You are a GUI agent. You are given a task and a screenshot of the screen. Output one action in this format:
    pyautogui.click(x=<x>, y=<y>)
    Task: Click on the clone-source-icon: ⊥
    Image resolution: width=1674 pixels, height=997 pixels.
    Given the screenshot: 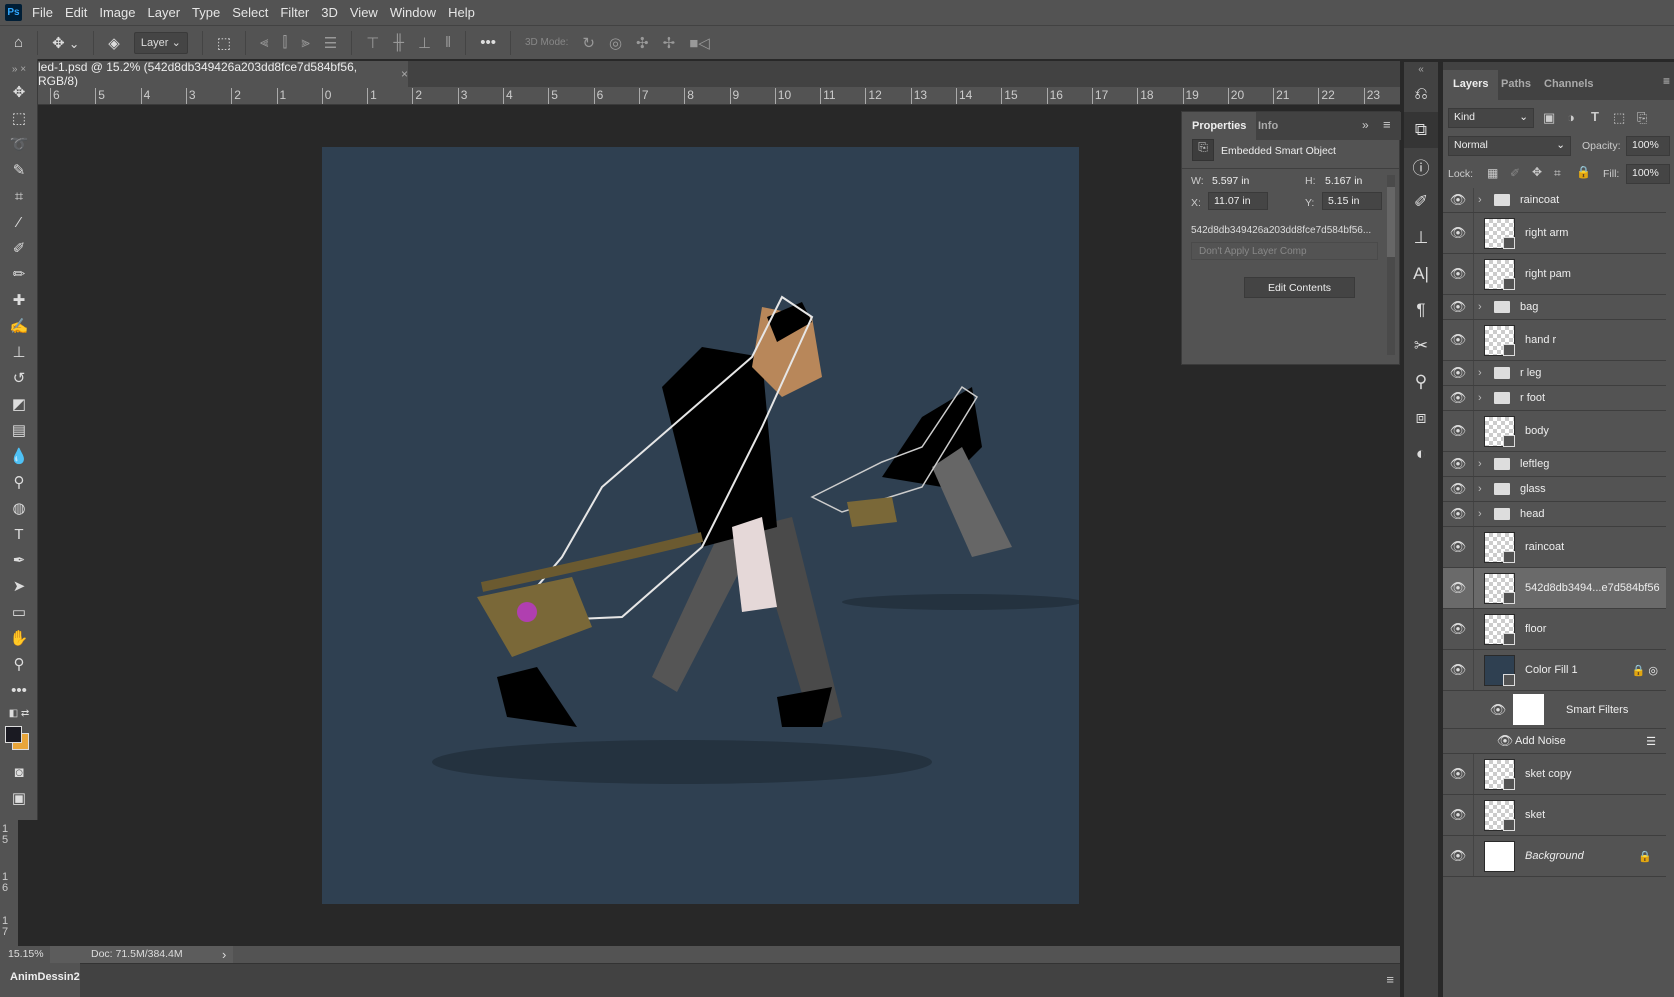 What is the action you would take?
    pyautogui.click(x=1421, y=238)
    